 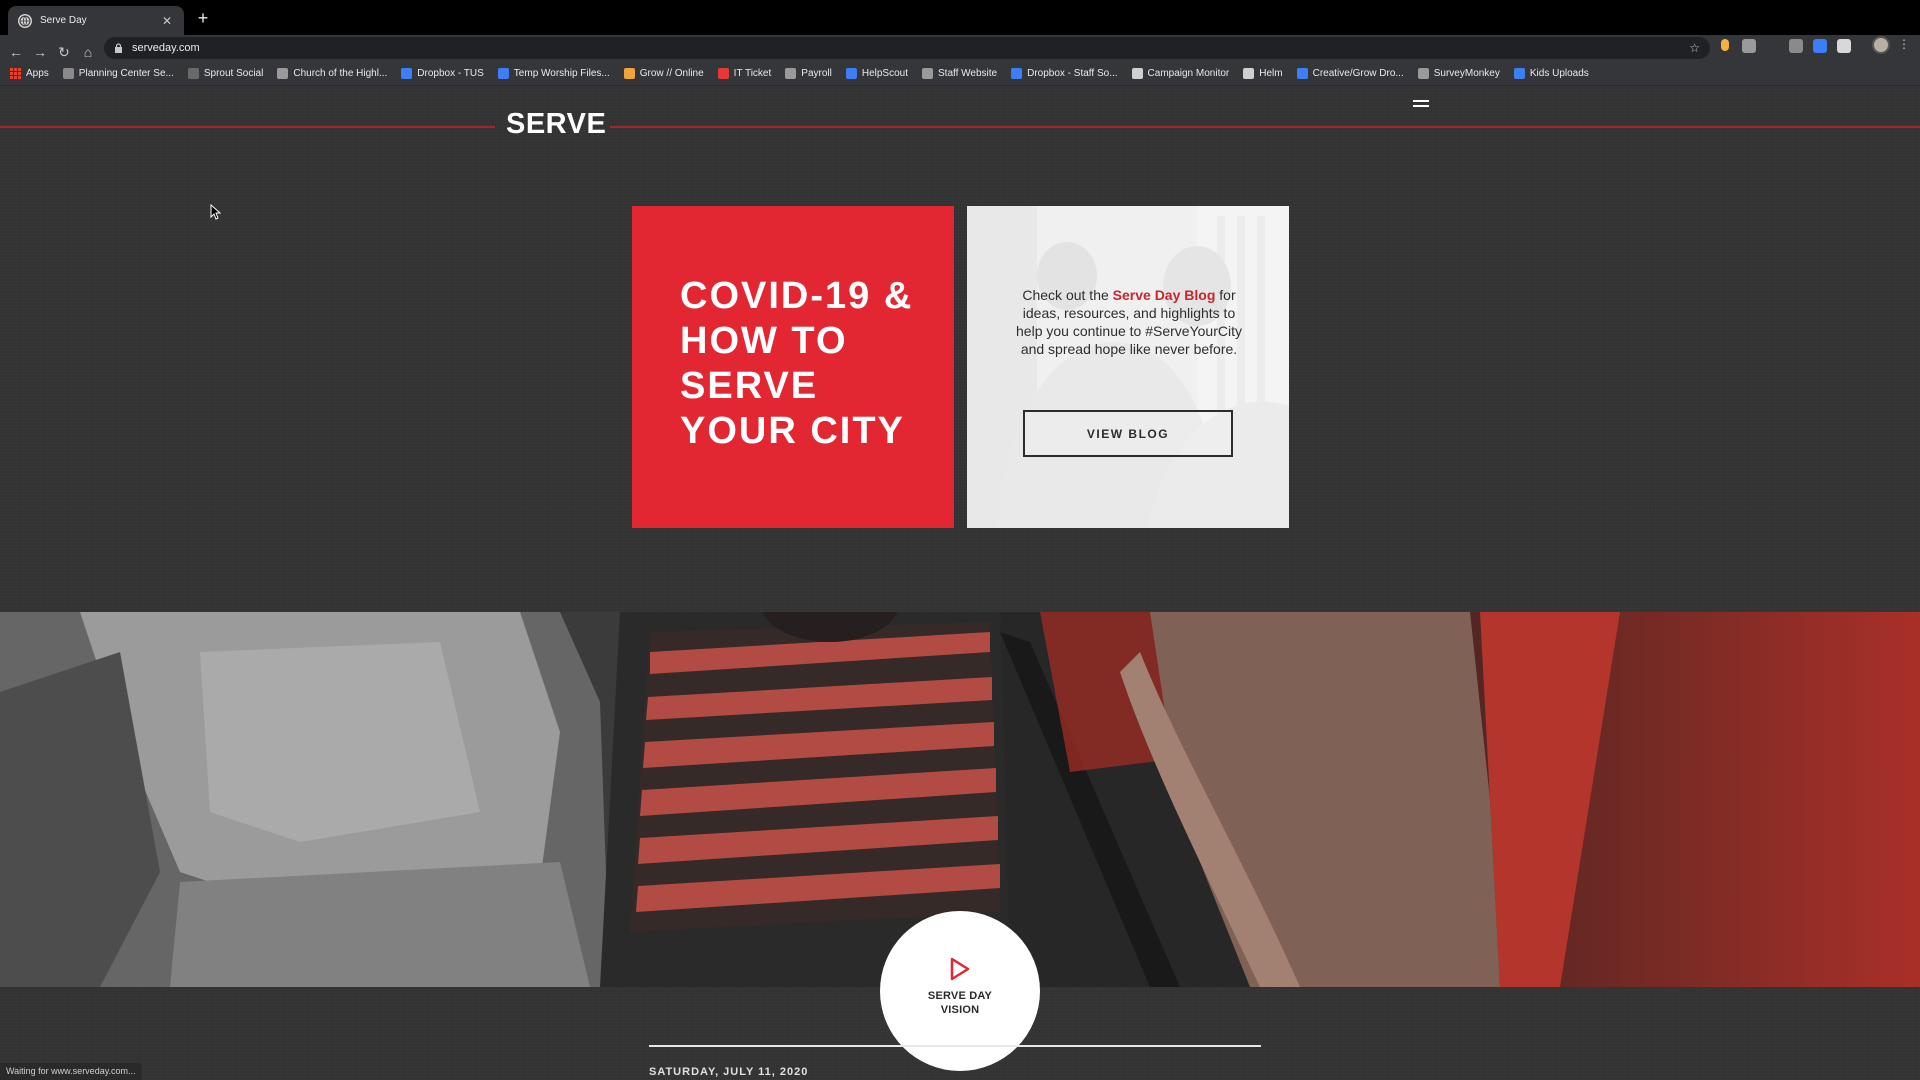 What do you see at coordinates (752, 73) in the screenshot?
I see `bookmark-label: IT Ticket` at bounding box center [752, 73].